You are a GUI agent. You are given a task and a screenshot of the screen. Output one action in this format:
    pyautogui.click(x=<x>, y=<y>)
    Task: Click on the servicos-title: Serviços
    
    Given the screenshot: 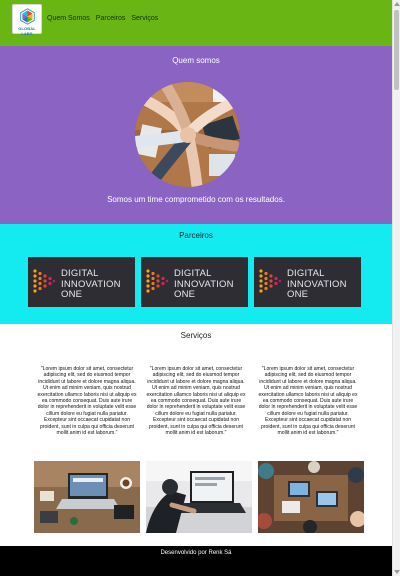 What is the action you would take?
    pyautogui.click(x=196, y=335)
    